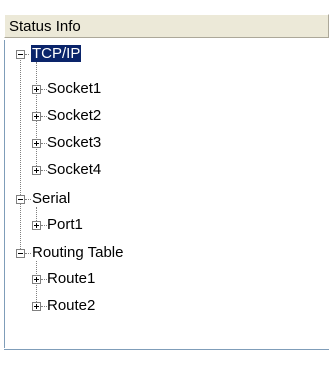 Image resolution: width=329 pixels, height=365 pixels. I want to click on tree-node-tcpip: TCP/IP, so click(56, 53).